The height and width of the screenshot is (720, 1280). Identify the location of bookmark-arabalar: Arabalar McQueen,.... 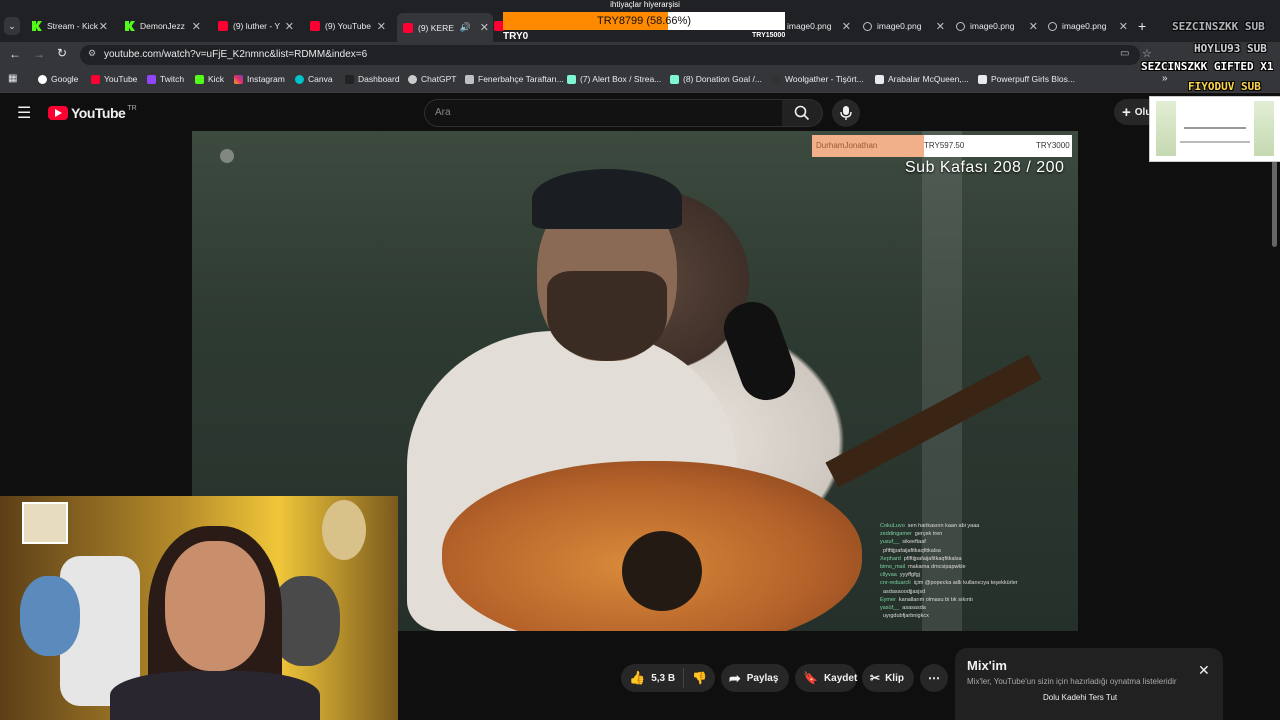
(922, 79).